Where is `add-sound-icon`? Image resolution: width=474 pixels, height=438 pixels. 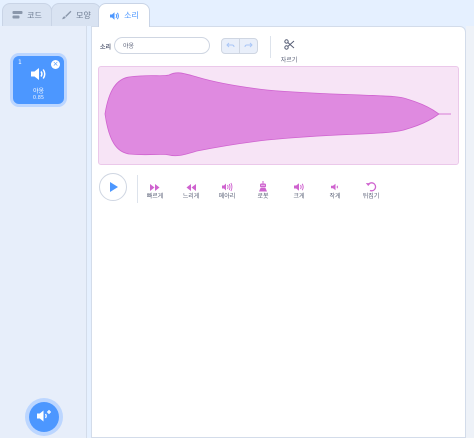
add-sound-icon is located at coordinates (44, 417).